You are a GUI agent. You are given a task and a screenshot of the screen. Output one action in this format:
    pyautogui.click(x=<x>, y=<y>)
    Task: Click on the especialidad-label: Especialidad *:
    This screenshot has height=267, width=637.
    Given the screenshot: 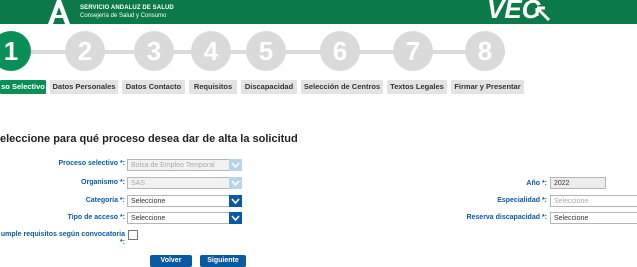 What is the action you would take?
    pyautogui.click(x=522, y=200)
    